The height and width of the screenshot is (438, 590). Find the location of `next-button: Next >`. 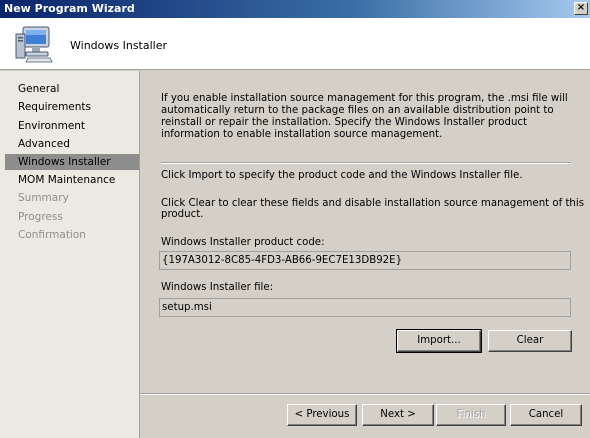

next-button: Next > is located at coordinates (398, 415).